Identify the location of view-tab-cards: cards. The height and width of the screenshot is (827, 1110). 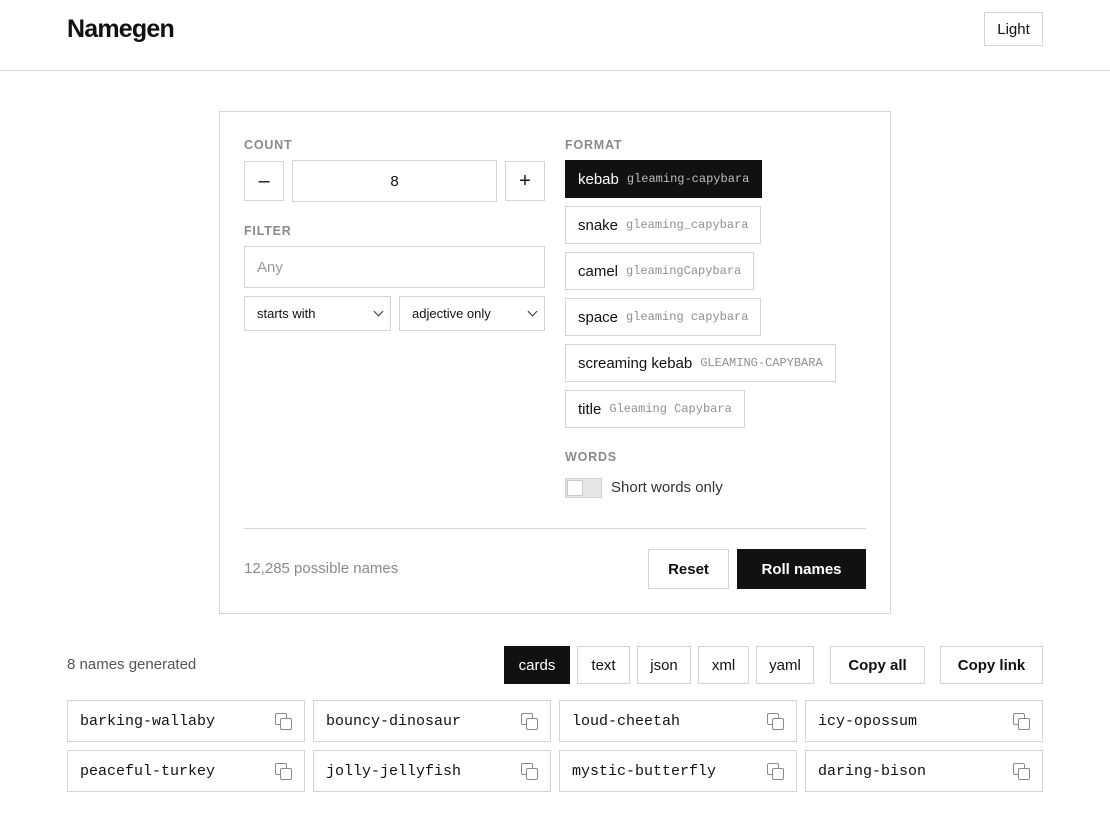
(537, 665).